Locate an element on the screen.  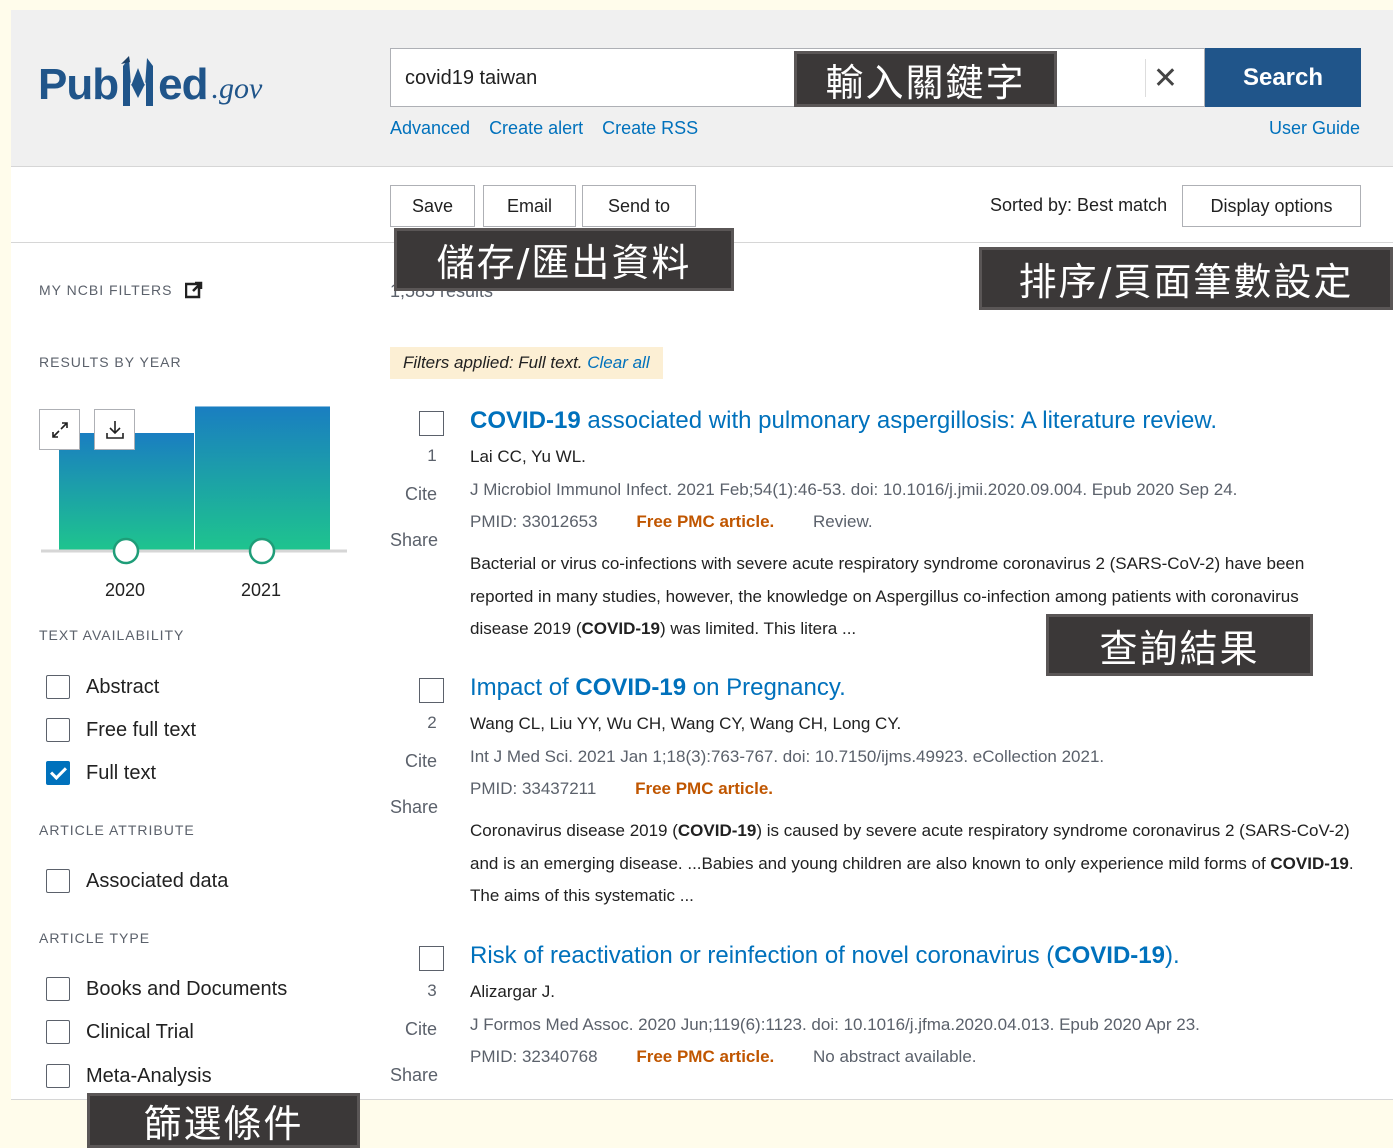
filters-applied-bar: Filters applied: Full text. Clear all is located at coordinates (526, 363).